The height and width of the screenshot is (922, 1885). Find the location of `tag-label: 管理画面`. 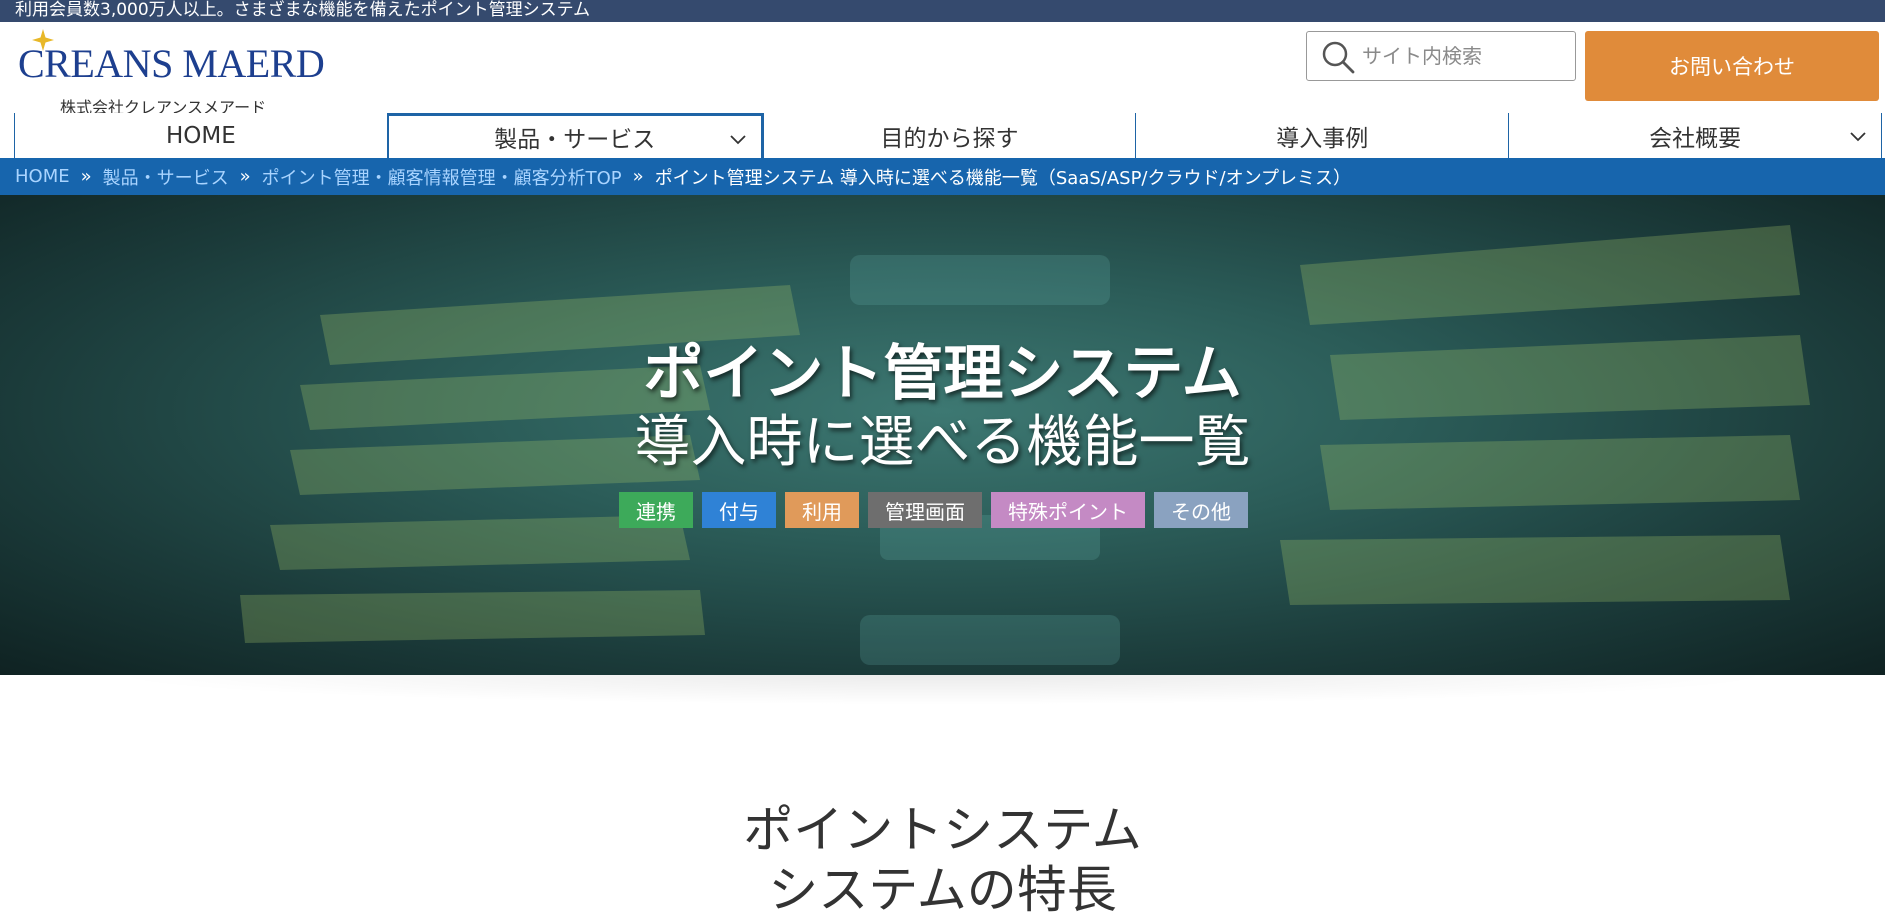

tag-label: 管理画面 is located at coordinates (925, 511).